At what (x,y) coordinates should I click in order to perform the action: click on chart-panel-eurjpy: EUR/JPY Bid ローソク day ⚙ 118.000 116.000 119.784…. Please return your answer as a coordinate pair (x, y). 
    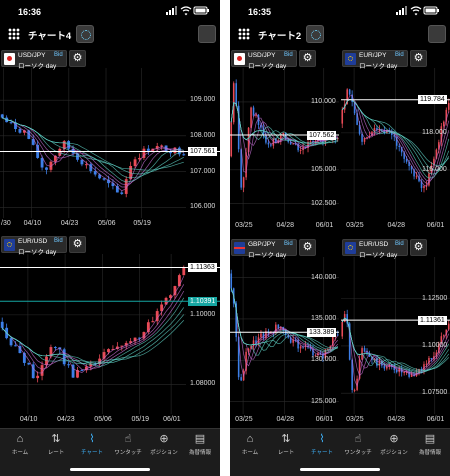
    Looking at the image, I should click on (395, 140).